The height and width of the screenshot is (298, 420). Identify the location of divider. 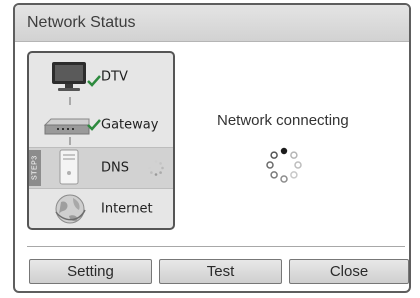
(216, 246).